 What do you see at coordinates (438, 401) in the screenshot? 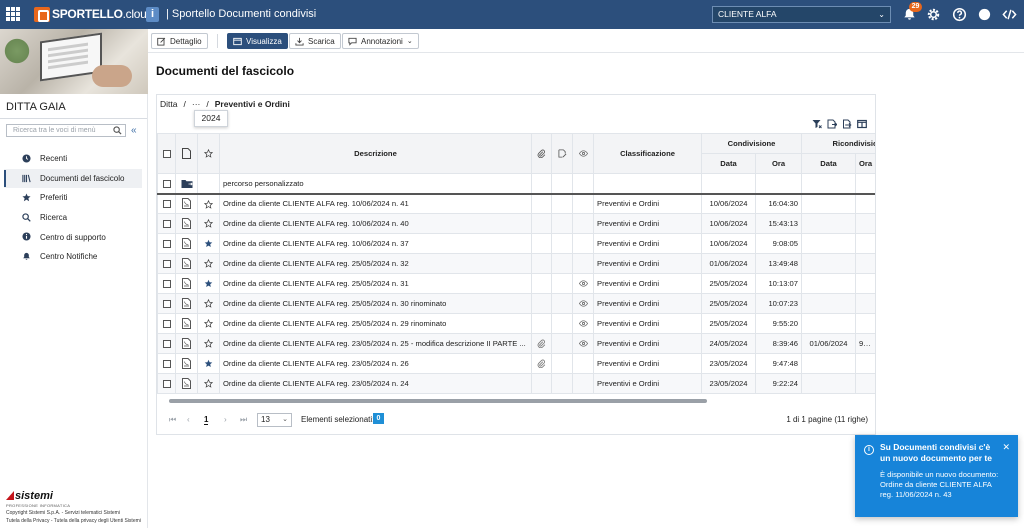
I see `scrollbar-thumb` at bounding box center [438, 401].